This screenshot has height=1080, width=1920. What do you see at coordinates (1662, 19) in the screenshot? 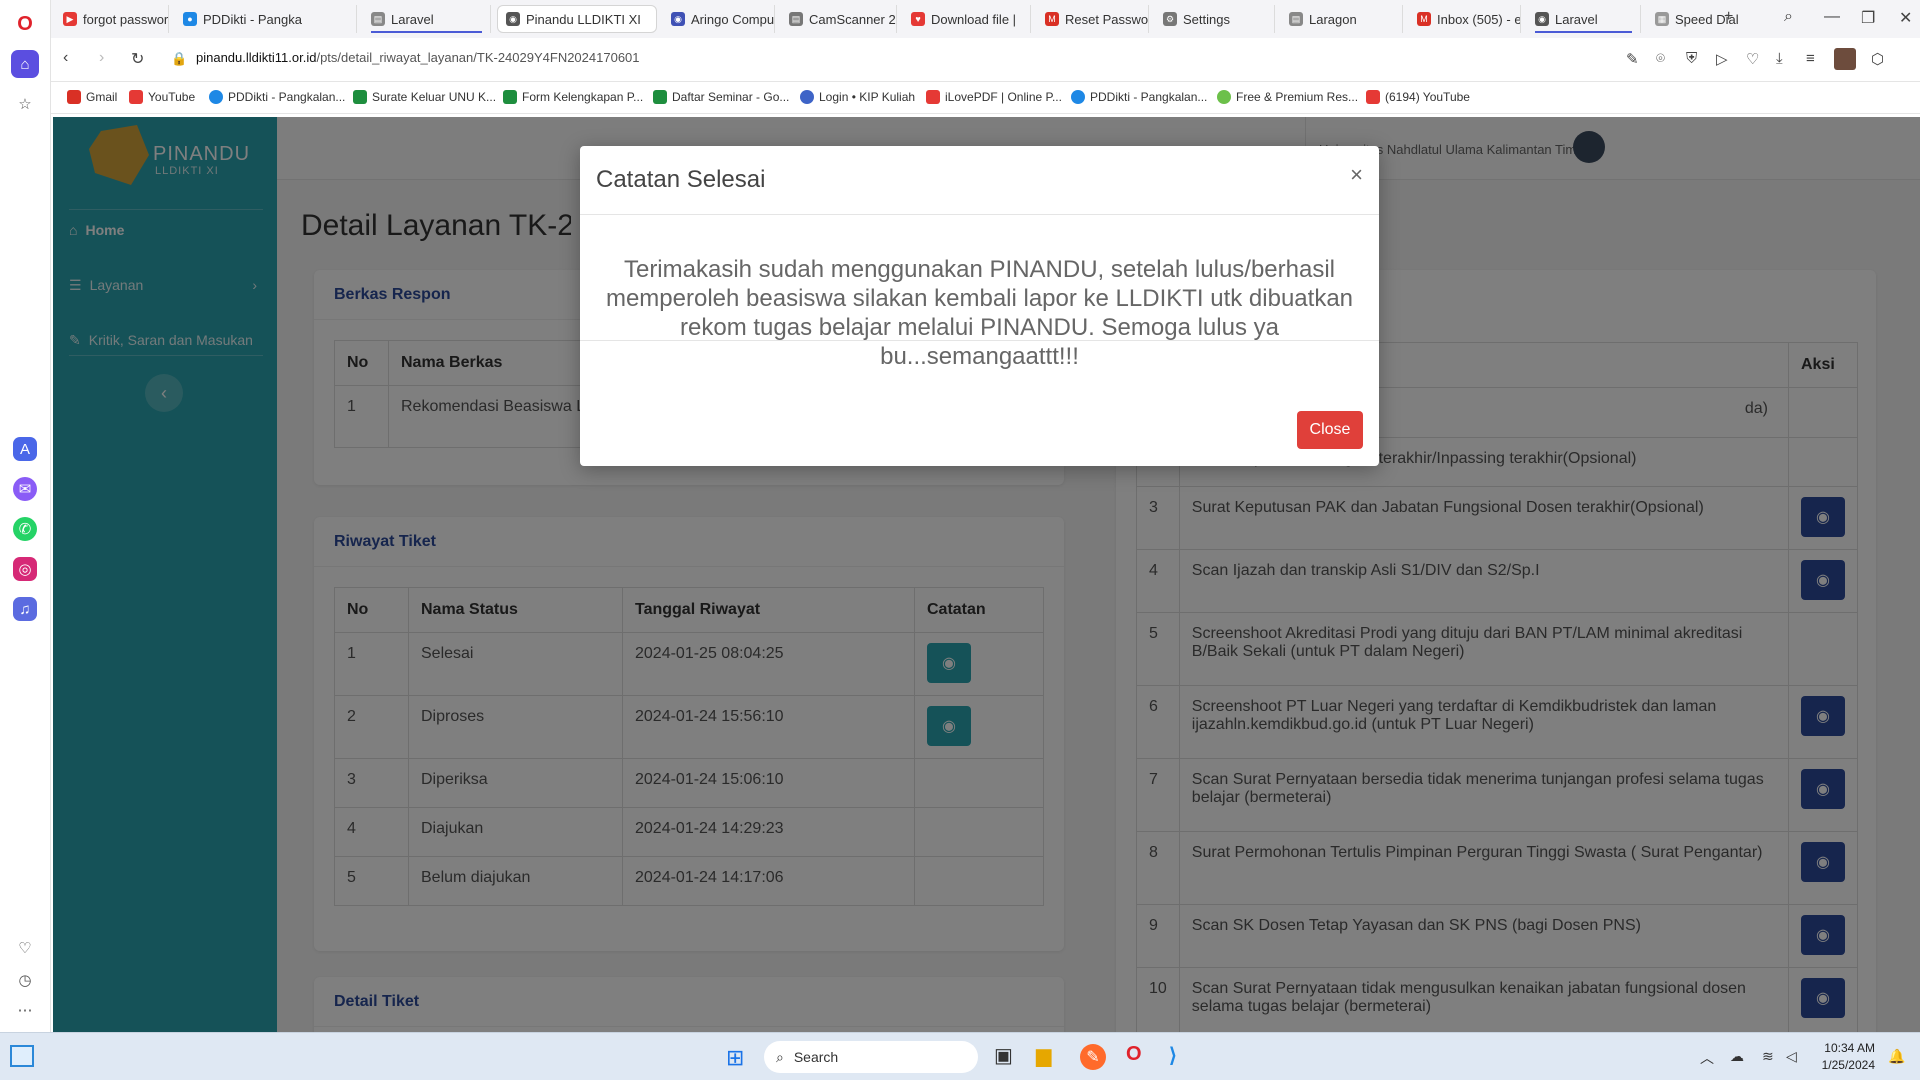
I see `speed-dial-icon: ▦` at bounding box center [1662, 19].